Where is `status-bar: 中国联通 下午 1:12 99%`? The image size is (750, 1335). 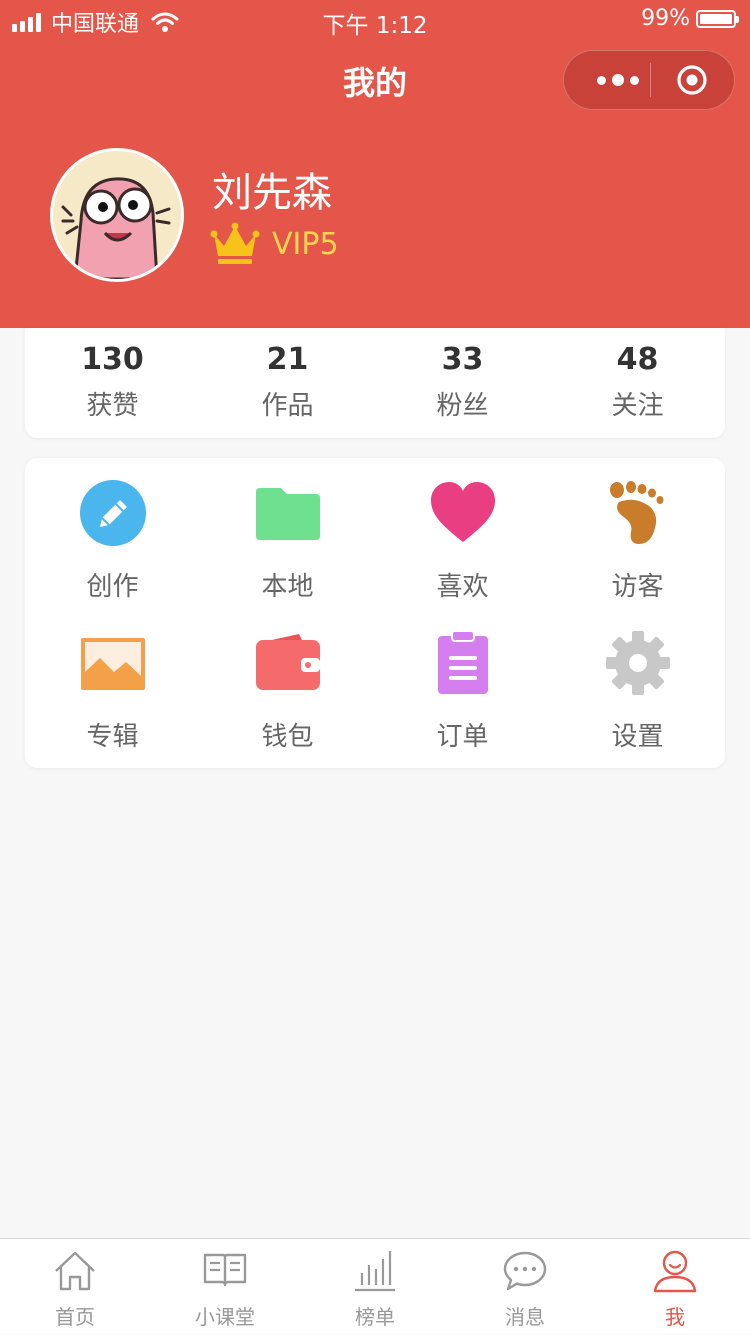 status-bar: 中国联通 下午 1:12 99% is located at coordinates (375, 20).